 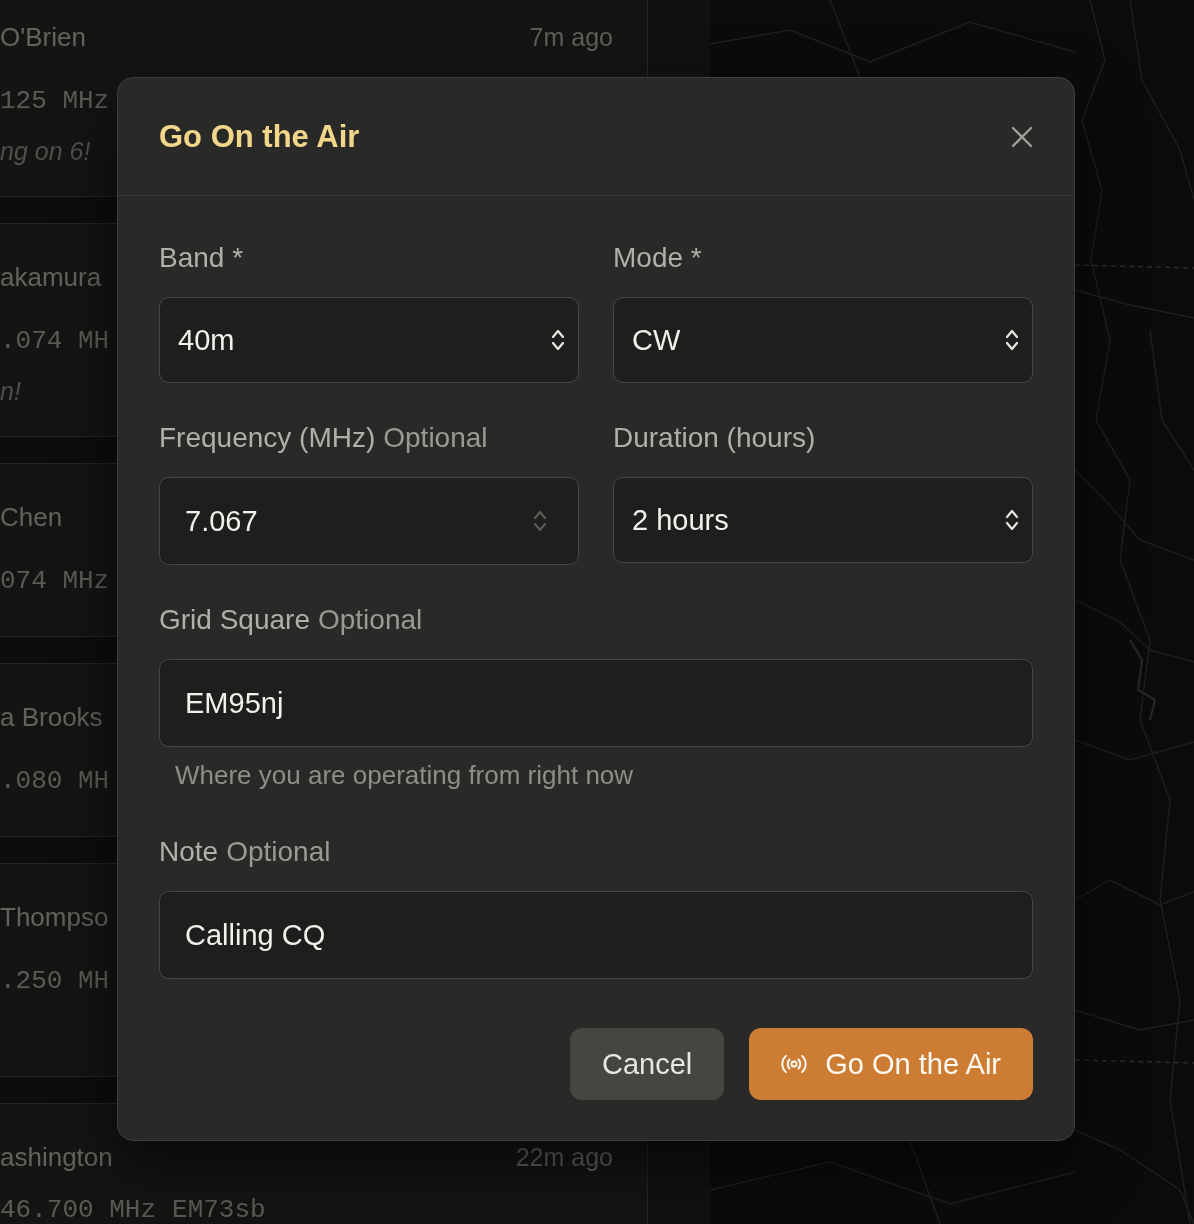 I want to click on grid-locator: EM73sb, so click(x=219, y=1209).